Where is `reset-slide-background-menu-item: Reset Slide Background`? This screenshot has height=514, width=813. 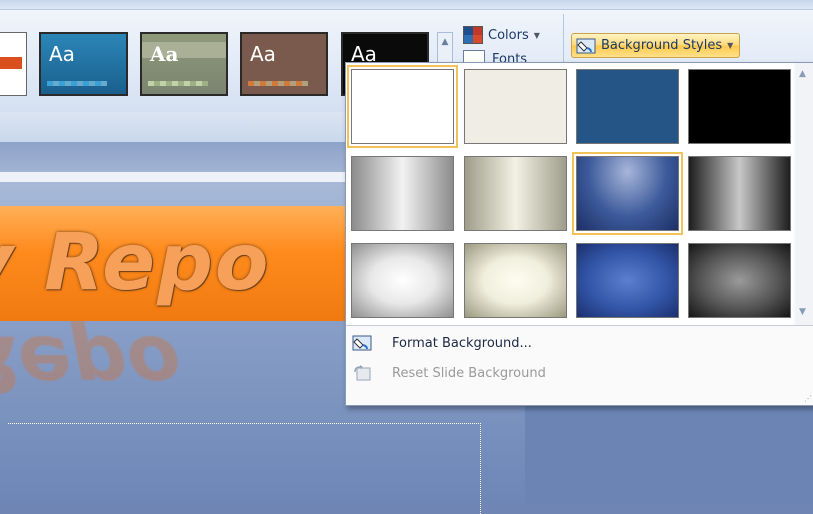
reset-slide-background-menu-item: Reset Slide Background is located at coordinates (579, 373).